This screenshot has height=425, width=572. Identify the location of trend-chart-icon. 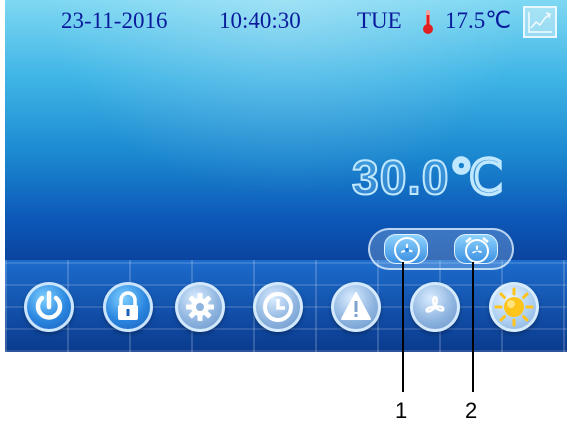
(540, 26).